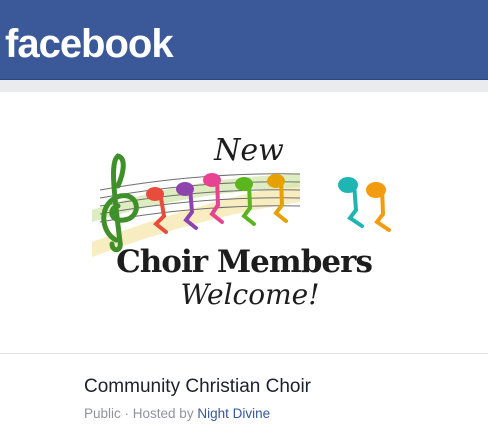  What do you see at coordinates (244, 86) in the screenshot?
I see `page-gap` at bounding box center [244, 86].